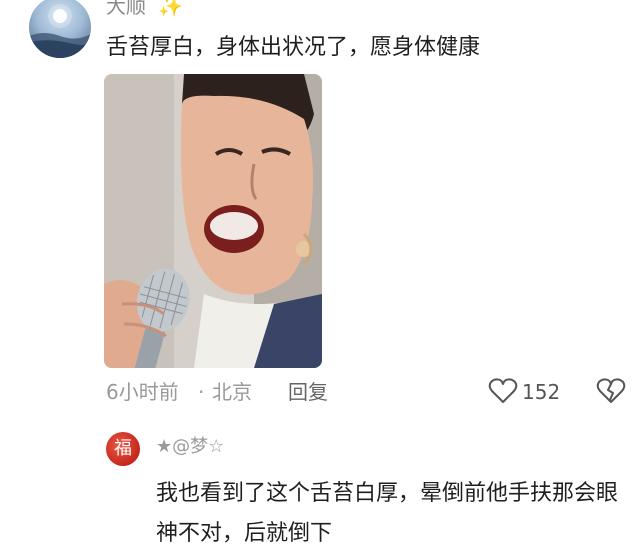 The width and height of the screenshot is (640, 554). What do you see at coordinates (387, 513) in the screenshot?
I see `reply-text: 我也看到了这个舌苔白厚，晕倒前他手扶那会眼神不对，后就倒下` at bounding box center [387, 513].